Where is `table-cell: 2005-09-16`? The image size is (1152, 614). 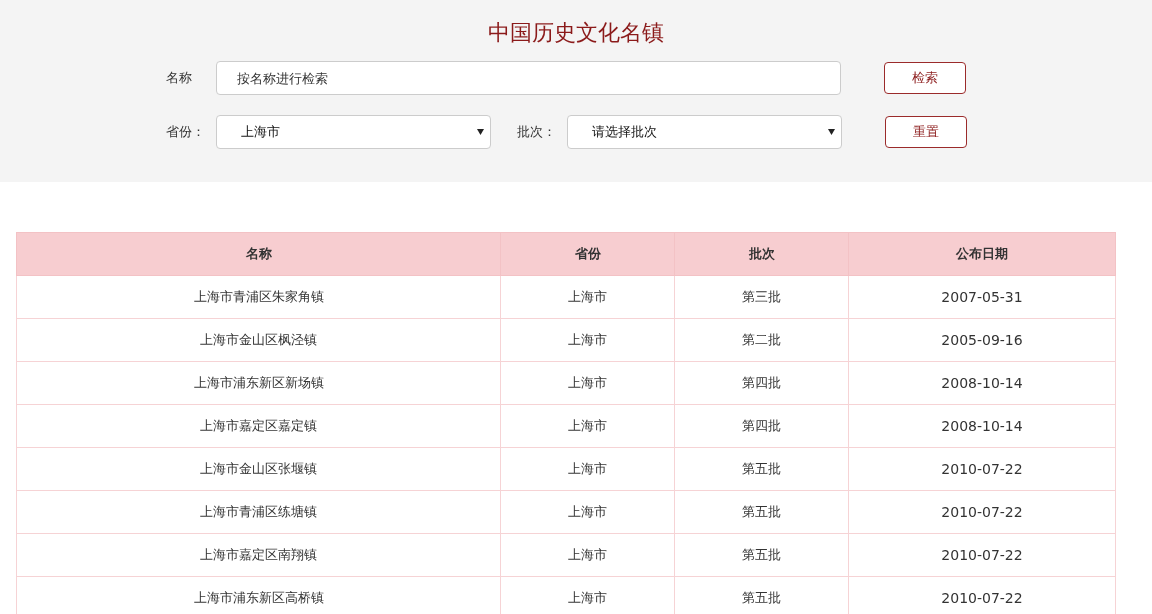
table-cell: 2005-09-16 is located at coordinates (982, 340).